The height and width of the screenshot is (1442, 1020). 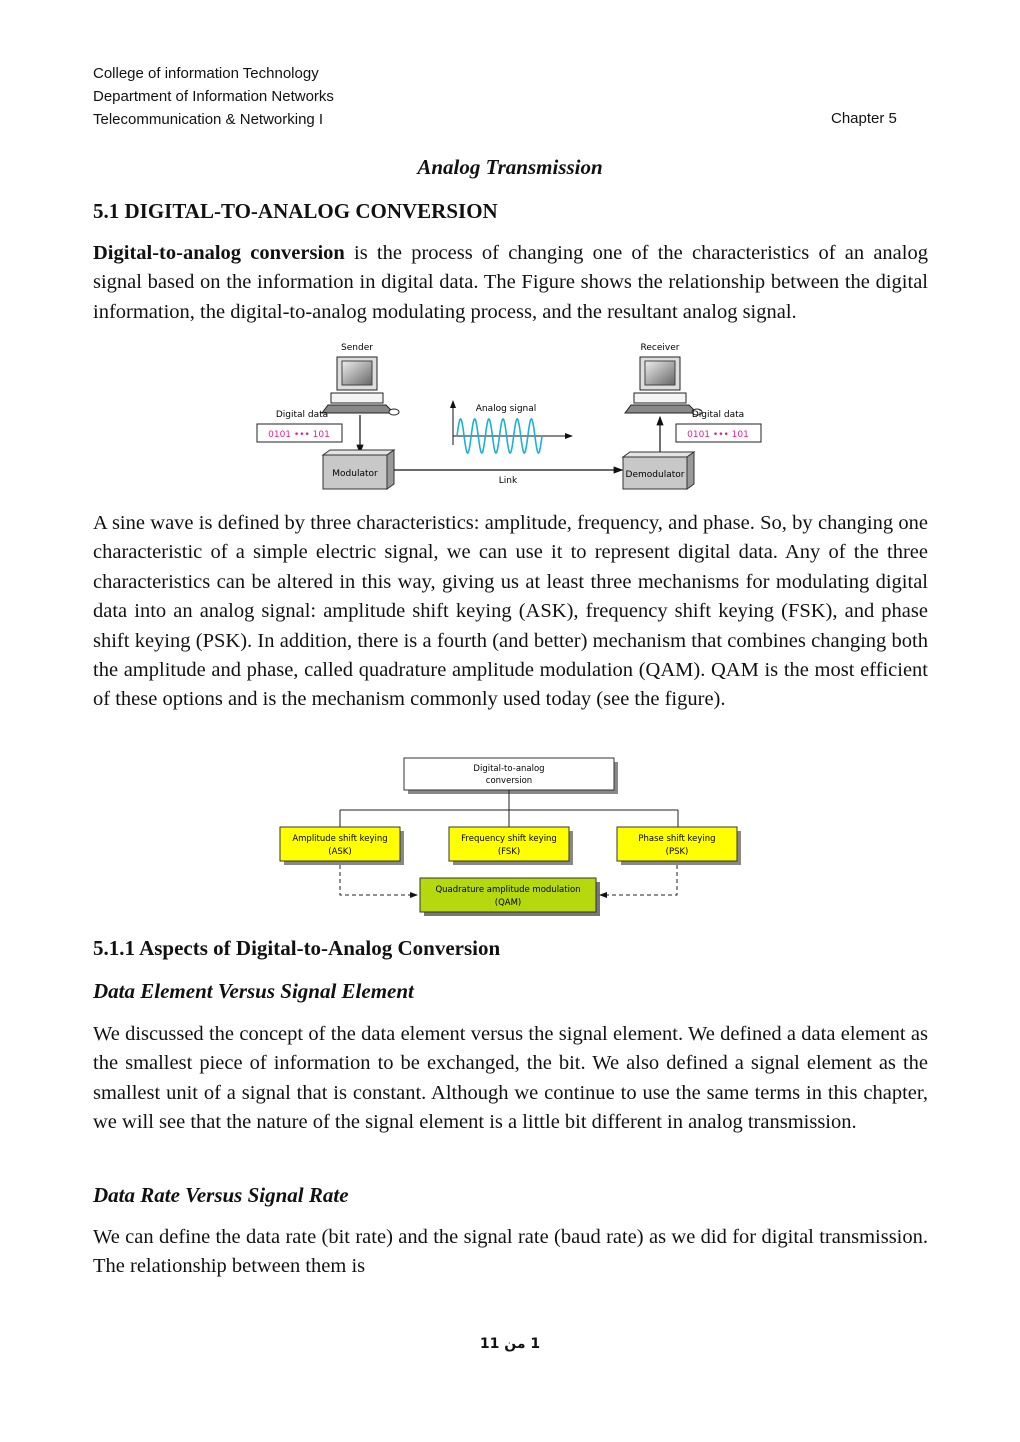 I want to click on section-heading: 5.1 DIGITAL-TO-ANALOG CONVERSION, so click(x=295, y=211).